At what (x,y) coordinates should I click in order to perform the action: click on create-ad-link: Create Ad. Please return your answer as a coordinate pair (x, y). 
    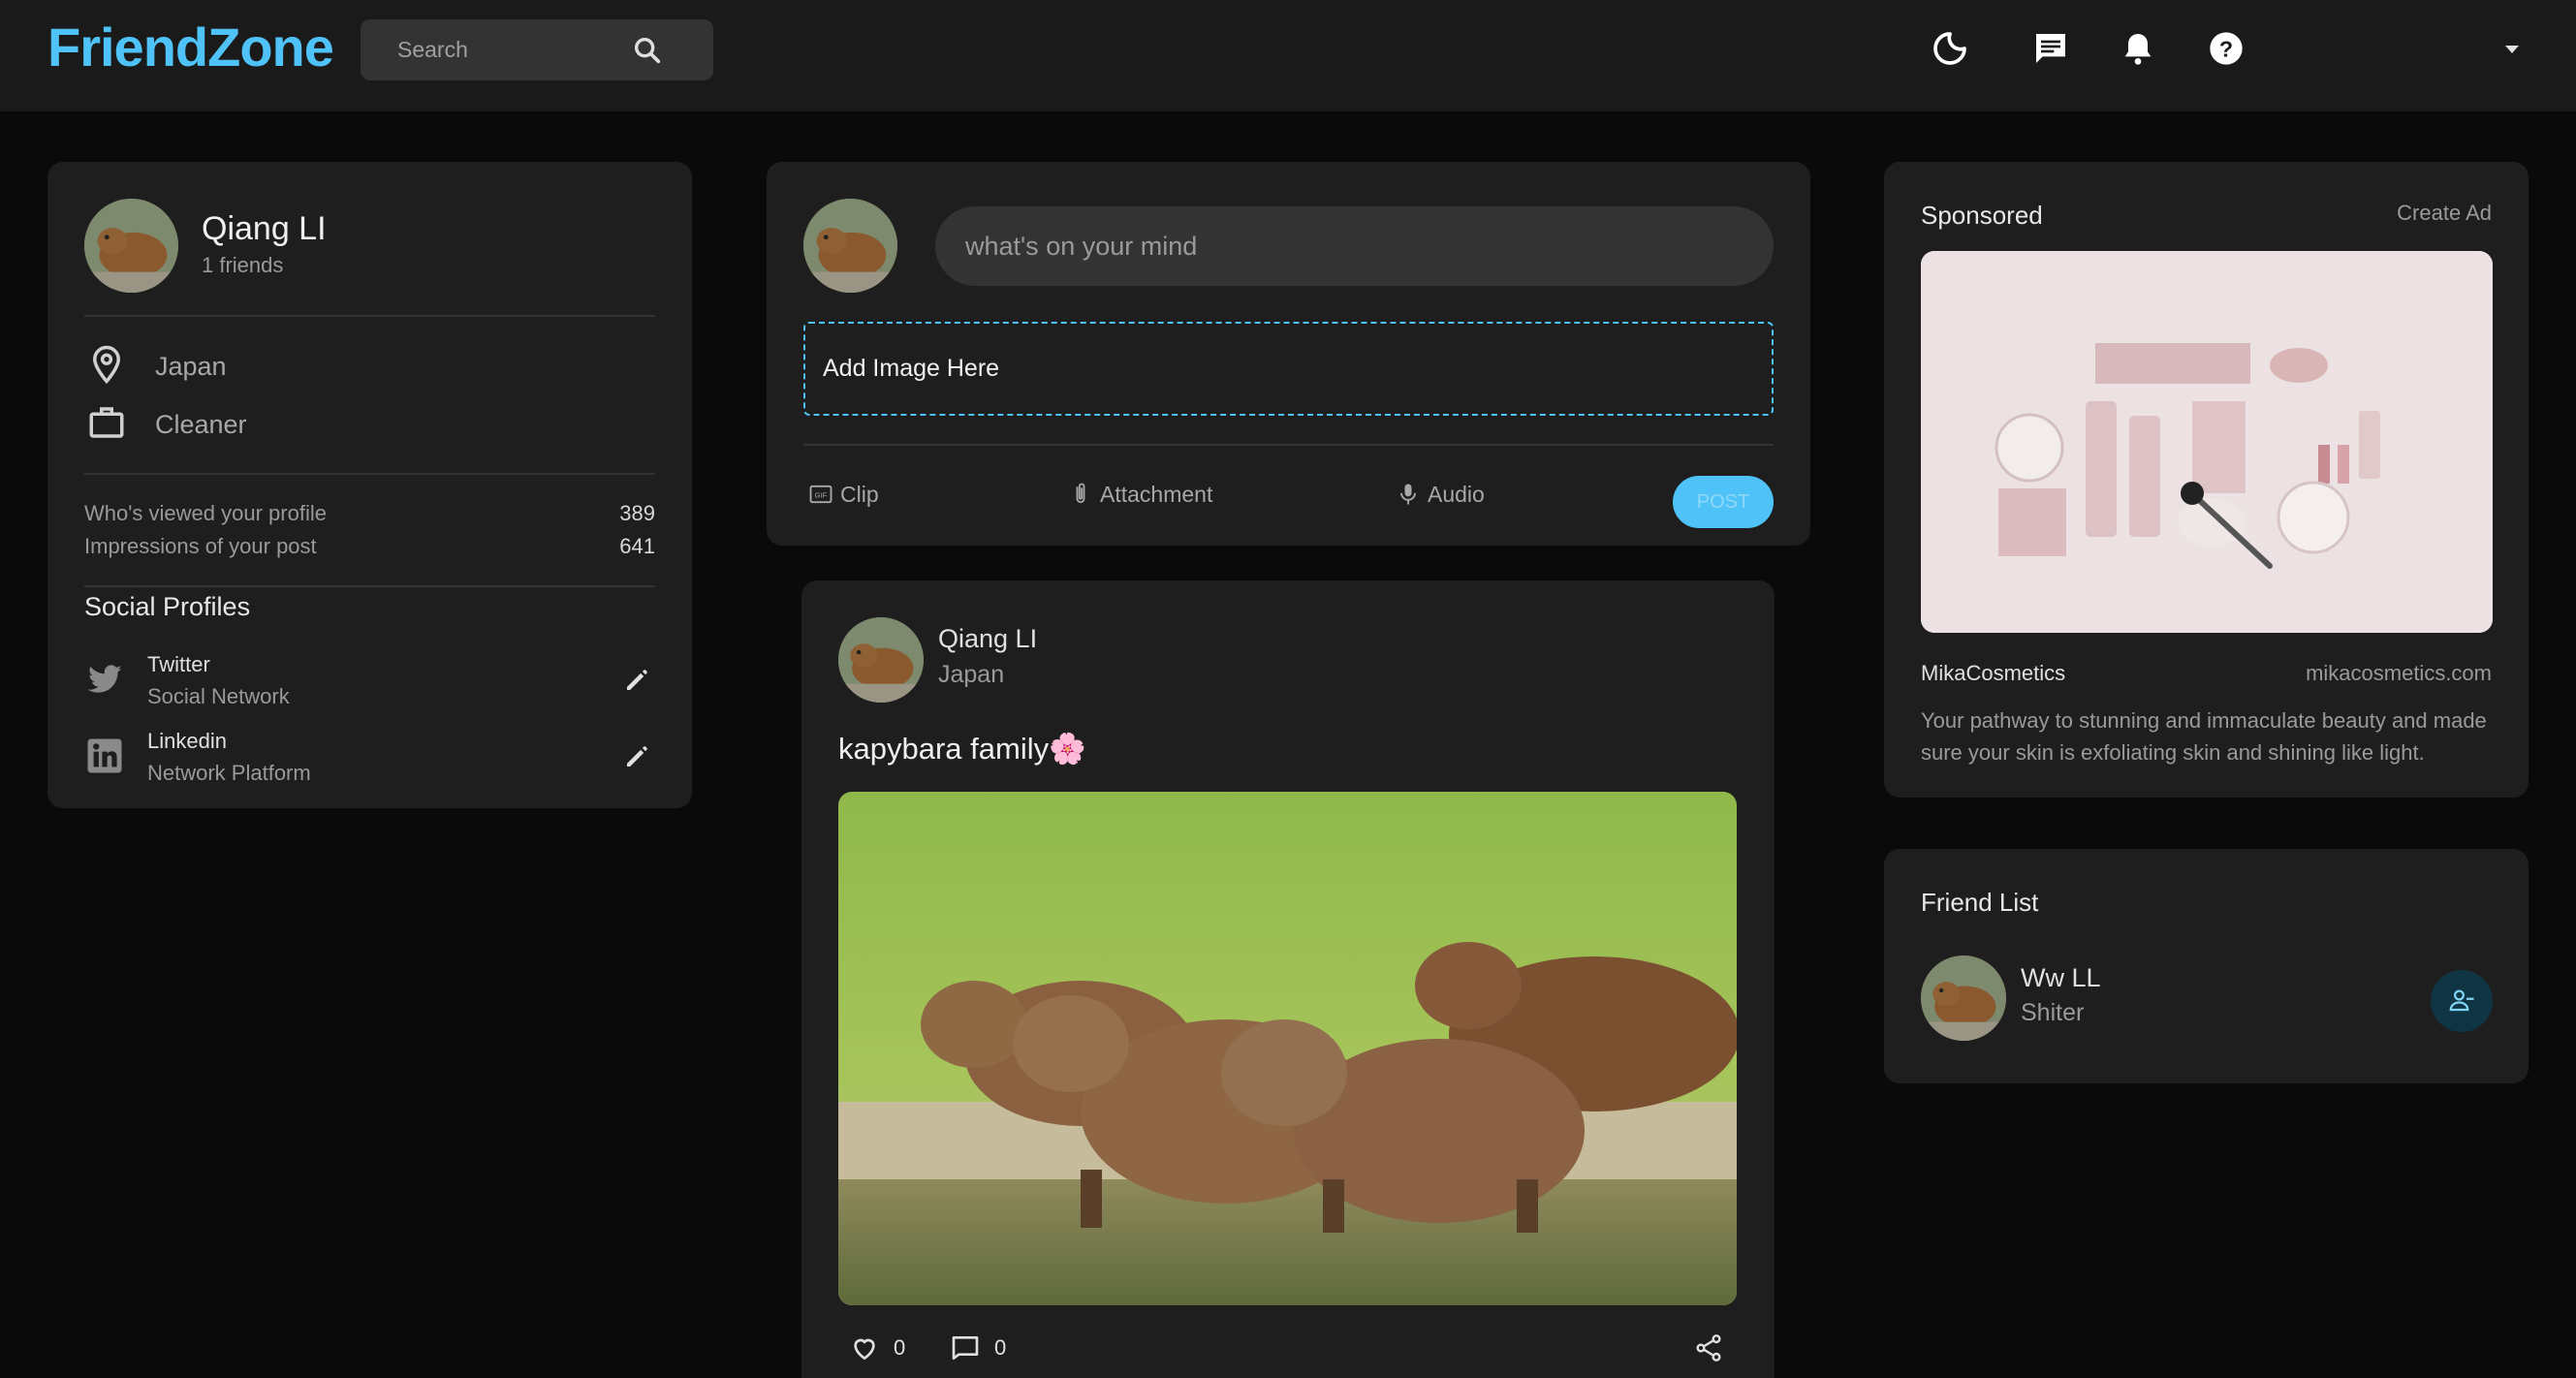
    Looking at the image, I should click on (2444, 213).